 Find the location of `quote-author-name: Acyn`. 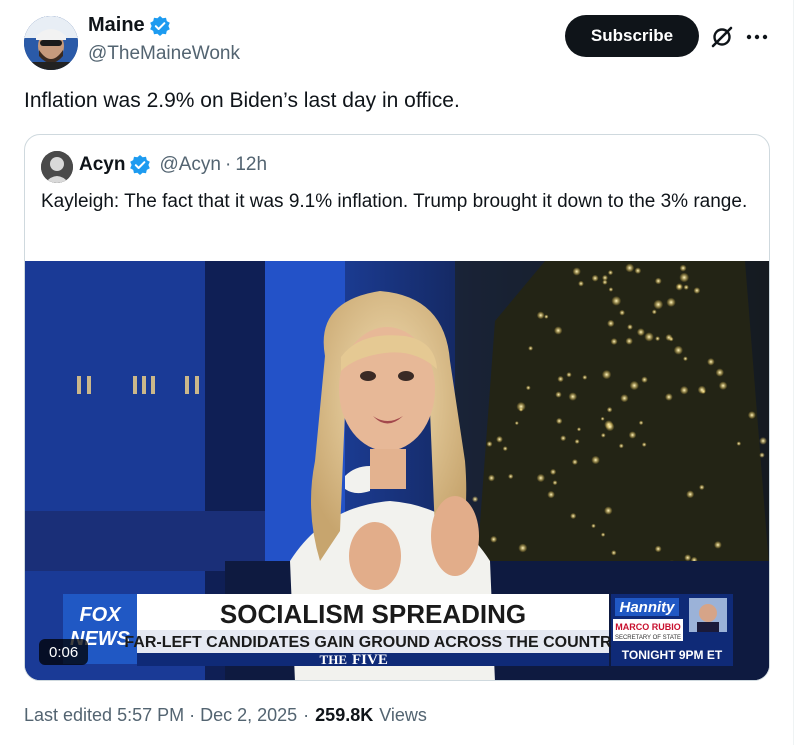

quote-author-name: Acyn is located at coordinates (102, 165).